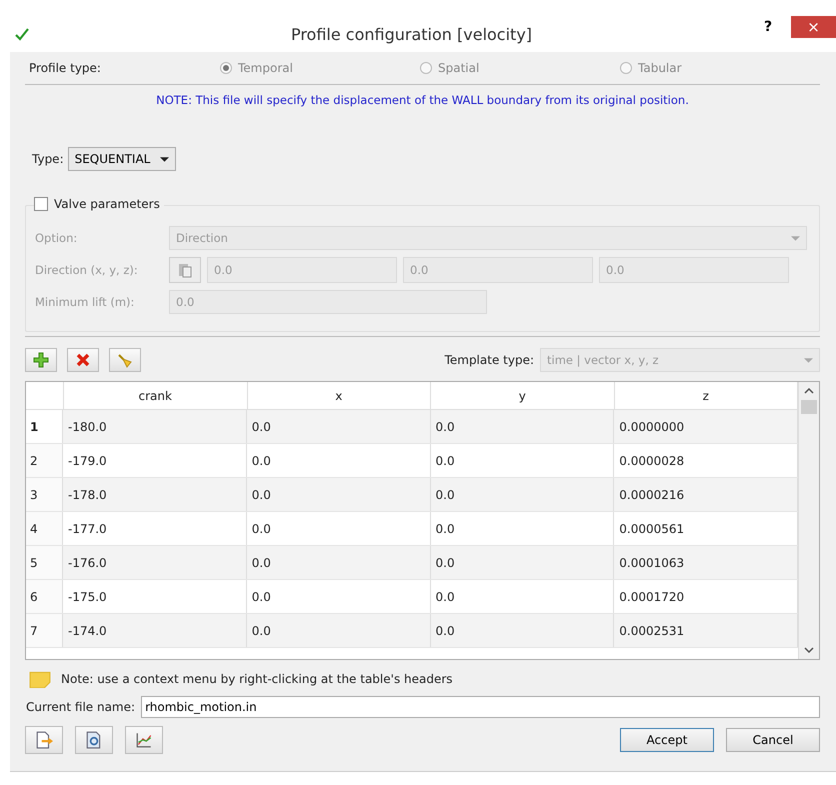 This screenshot has height=785, width=836. I want to click on preview-button, so click(94, 740).